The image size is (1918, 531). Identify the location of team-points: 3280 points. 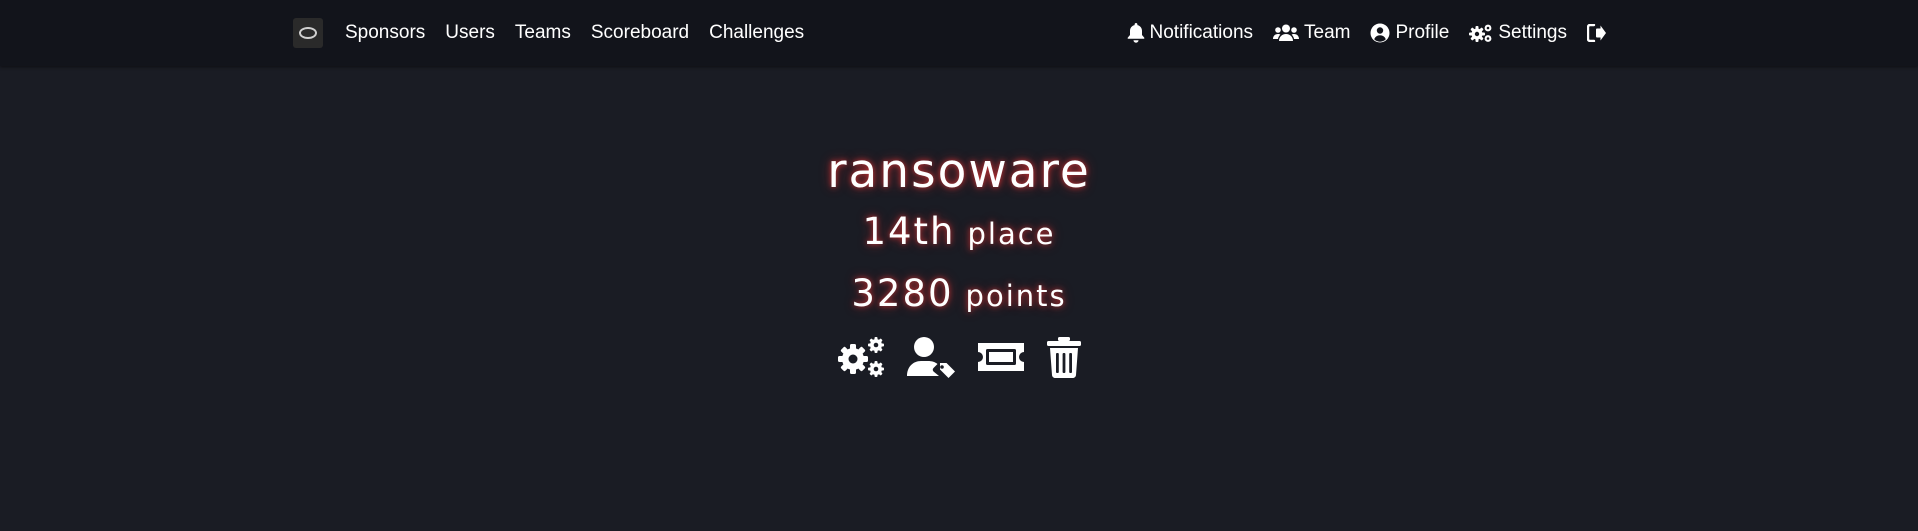
(959, 297).